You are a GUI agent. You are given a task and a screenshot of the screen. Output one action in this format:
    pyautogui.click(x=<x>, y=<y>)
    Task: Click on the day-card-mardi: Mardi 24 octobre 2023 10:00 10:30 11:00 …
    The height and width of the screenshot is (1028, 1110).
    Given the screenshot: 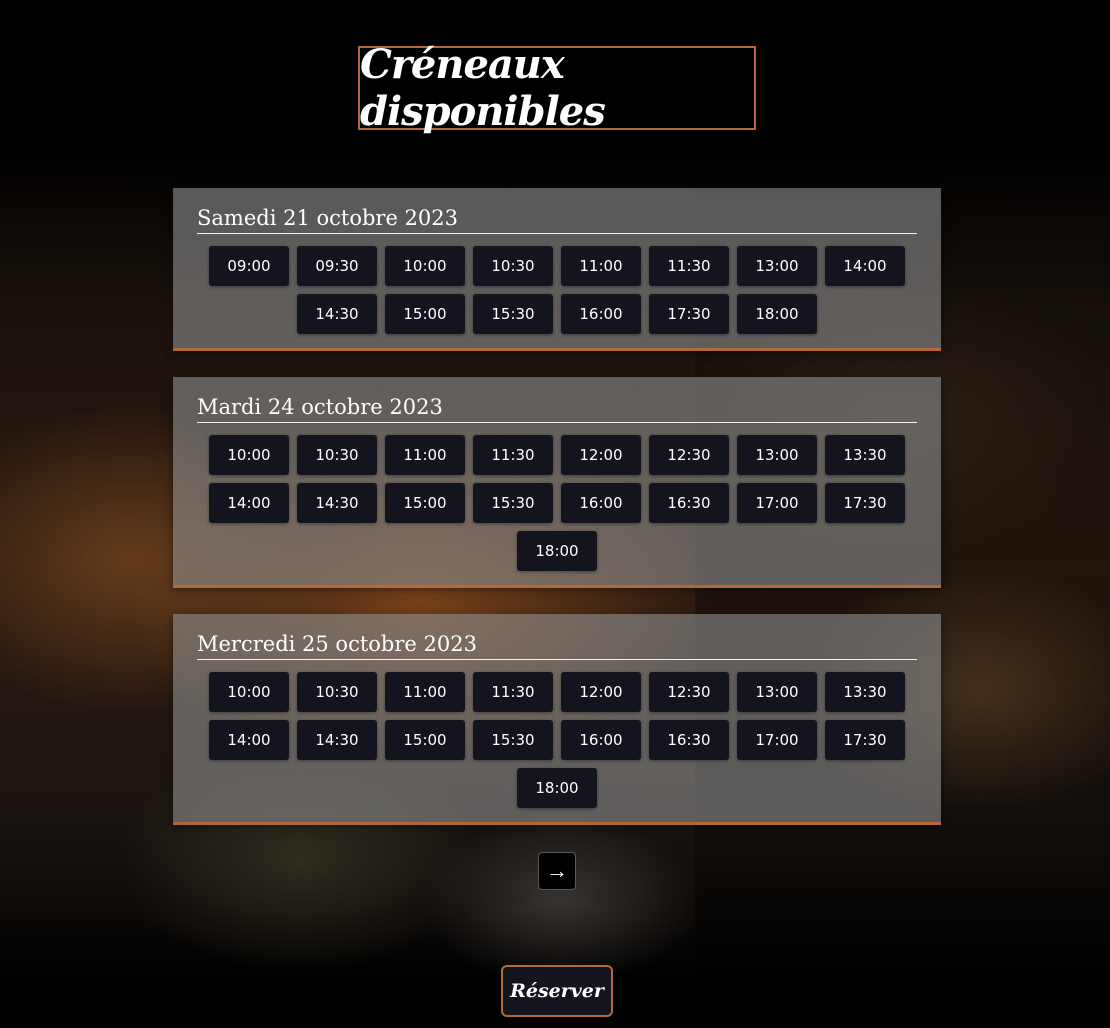 What is the action you would take?
    pyautogui.click(x=557, y=481)
    